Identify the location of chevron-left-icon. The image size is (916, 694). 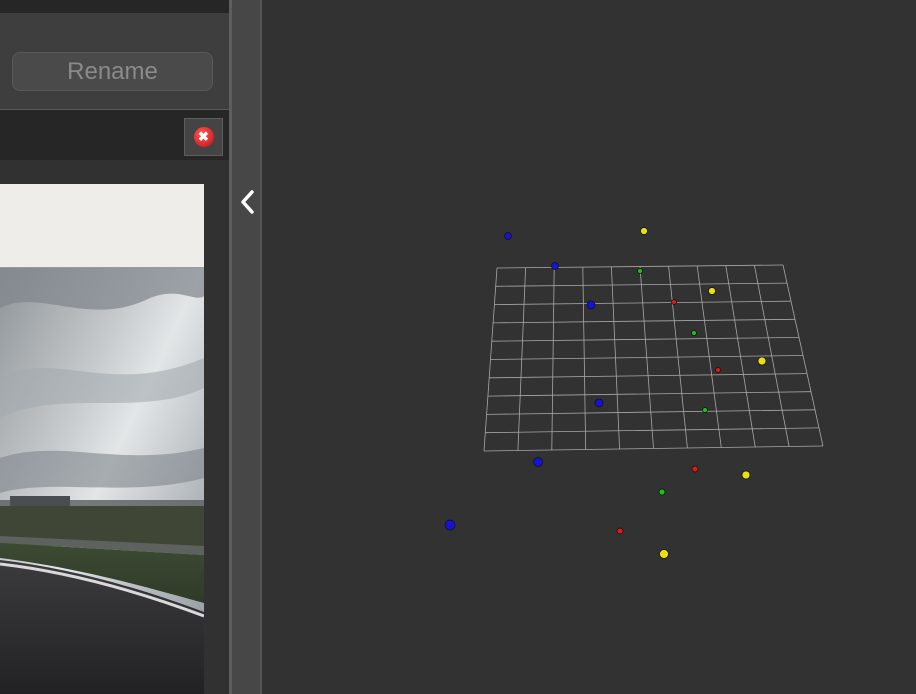
(248, 202).